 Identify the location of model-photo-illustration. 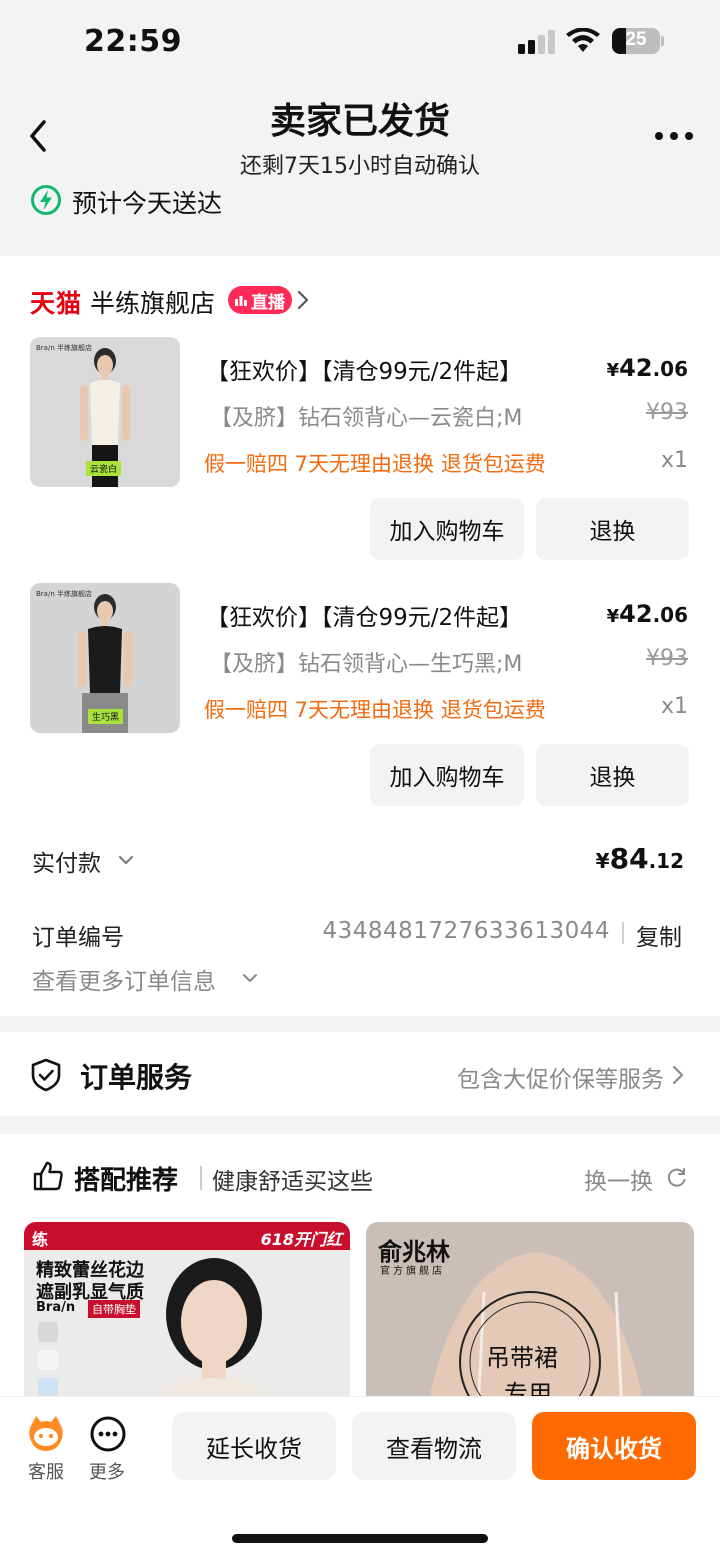
(156, 1335).